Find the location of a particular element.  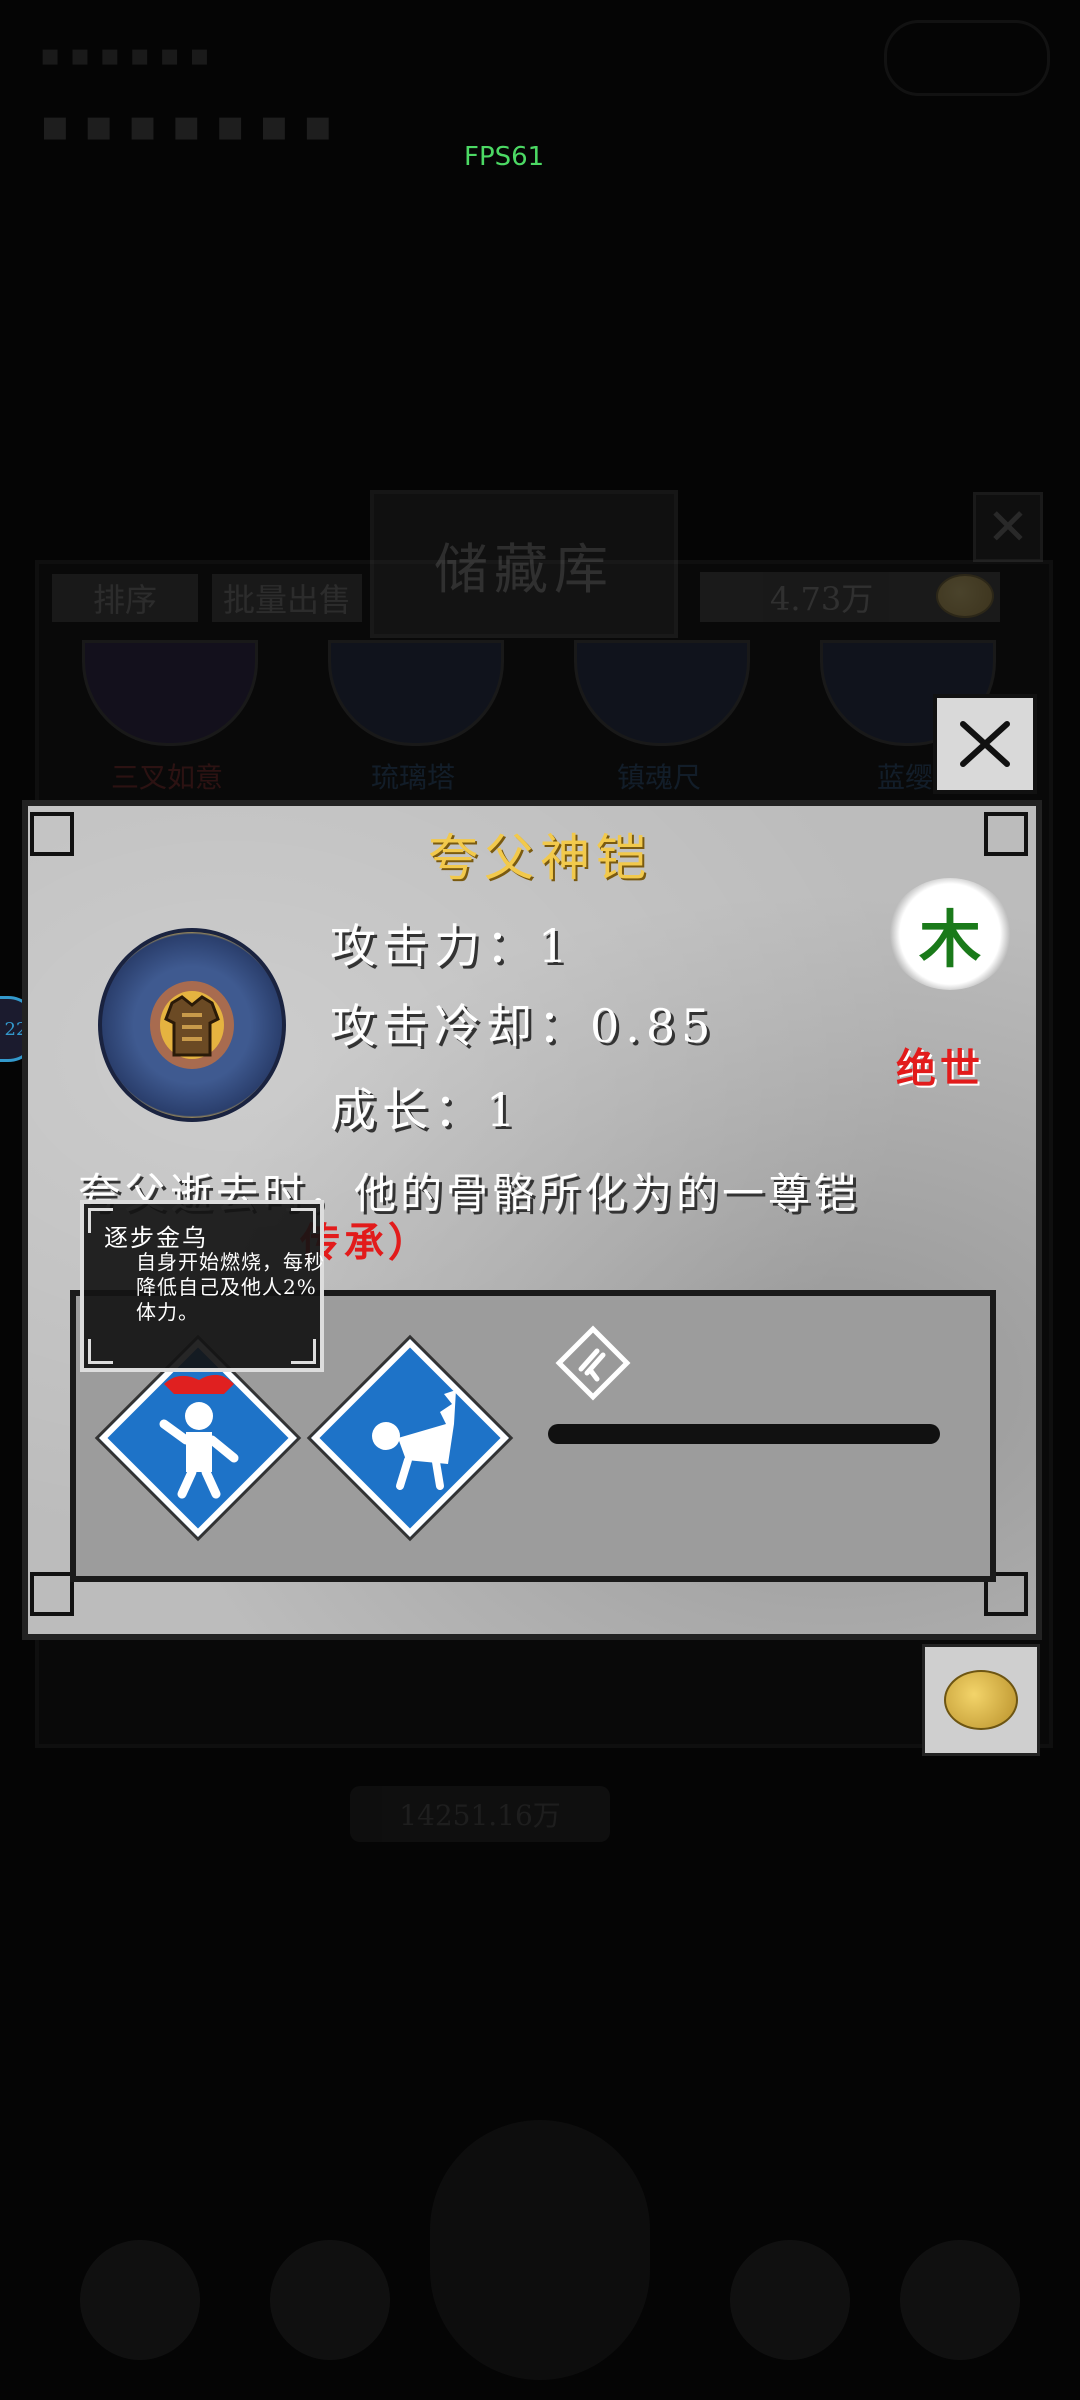

skill-tooltip: 逐步金乌 自身开始燃烧，每秒降低自己及他人2%体力。 is located at coordinates (202, 1286).